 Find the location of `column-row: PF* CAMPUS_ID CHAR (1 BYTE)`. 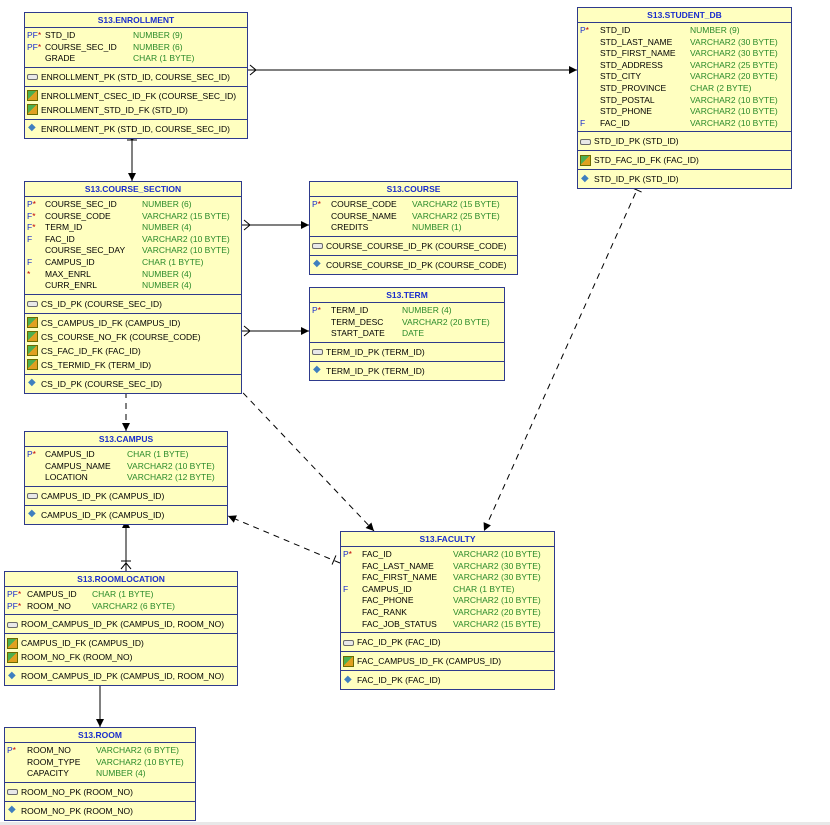

column-row: PF* CAMPUS_ID CHAR (1 BYTE) is located at coordinates (121, 595).